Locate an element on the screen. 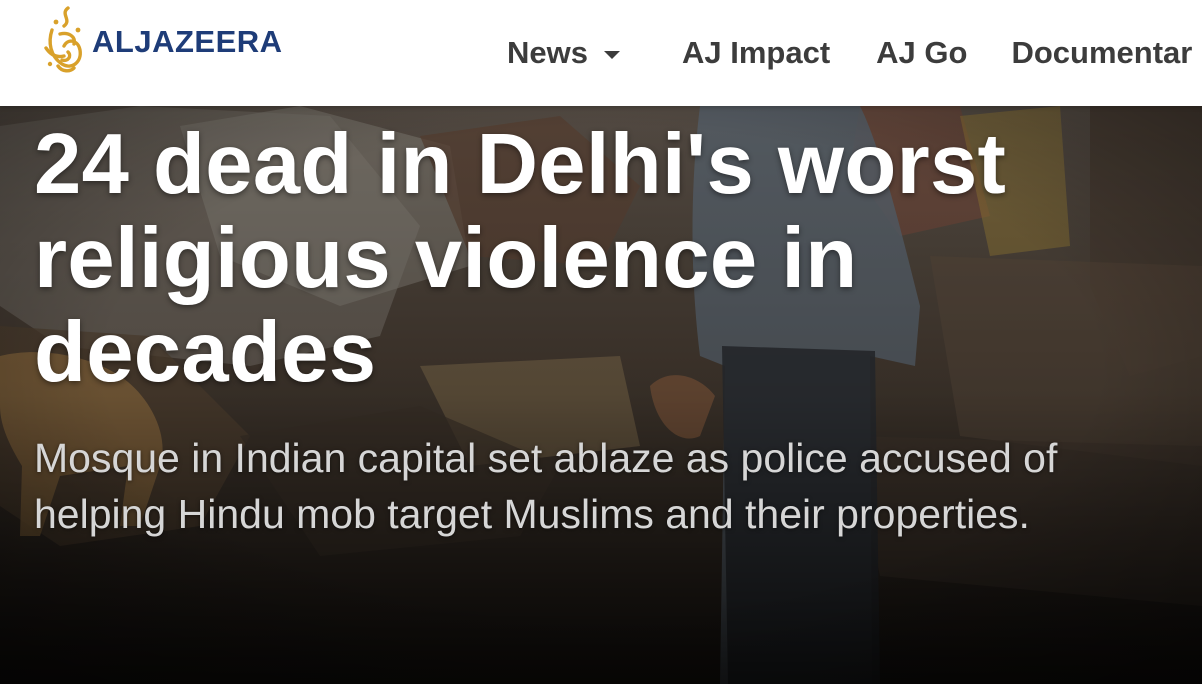 This screenshot has width=1202, height=684. nav-item-documentaries: Documentar is located at coordinates (1101, 53).